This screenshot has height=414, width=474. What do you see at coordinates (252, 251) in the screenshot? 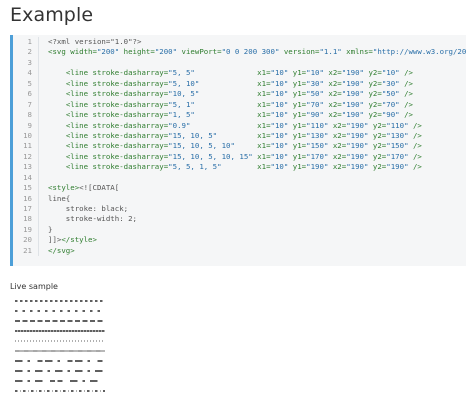
I see `code-text: </svg>` at bounding box center [252, 251].